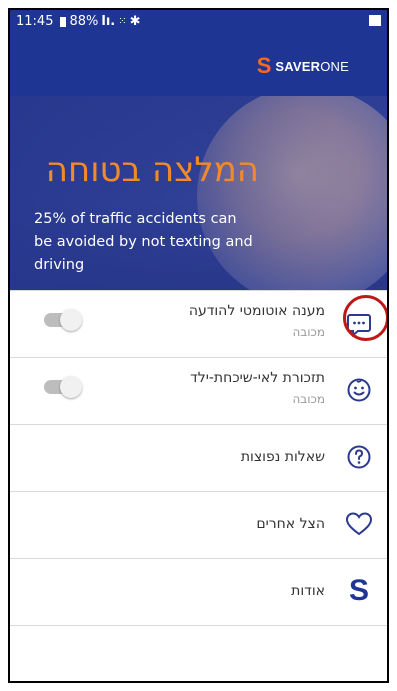 This screenshot has width=397, height=691. What do you see at coordinates (63, 320) in the screenshot?
I see `auto-reply-toggle` at bounding box center [63, 320].